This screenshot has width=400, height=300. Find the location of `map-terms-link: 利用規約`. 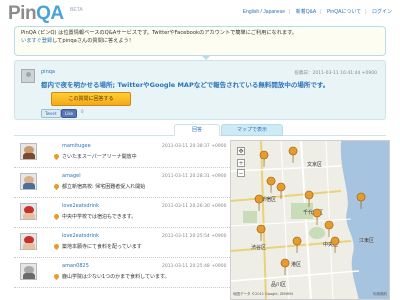

map-terms-link: 利用規約 is located at coordinates (380, 294).